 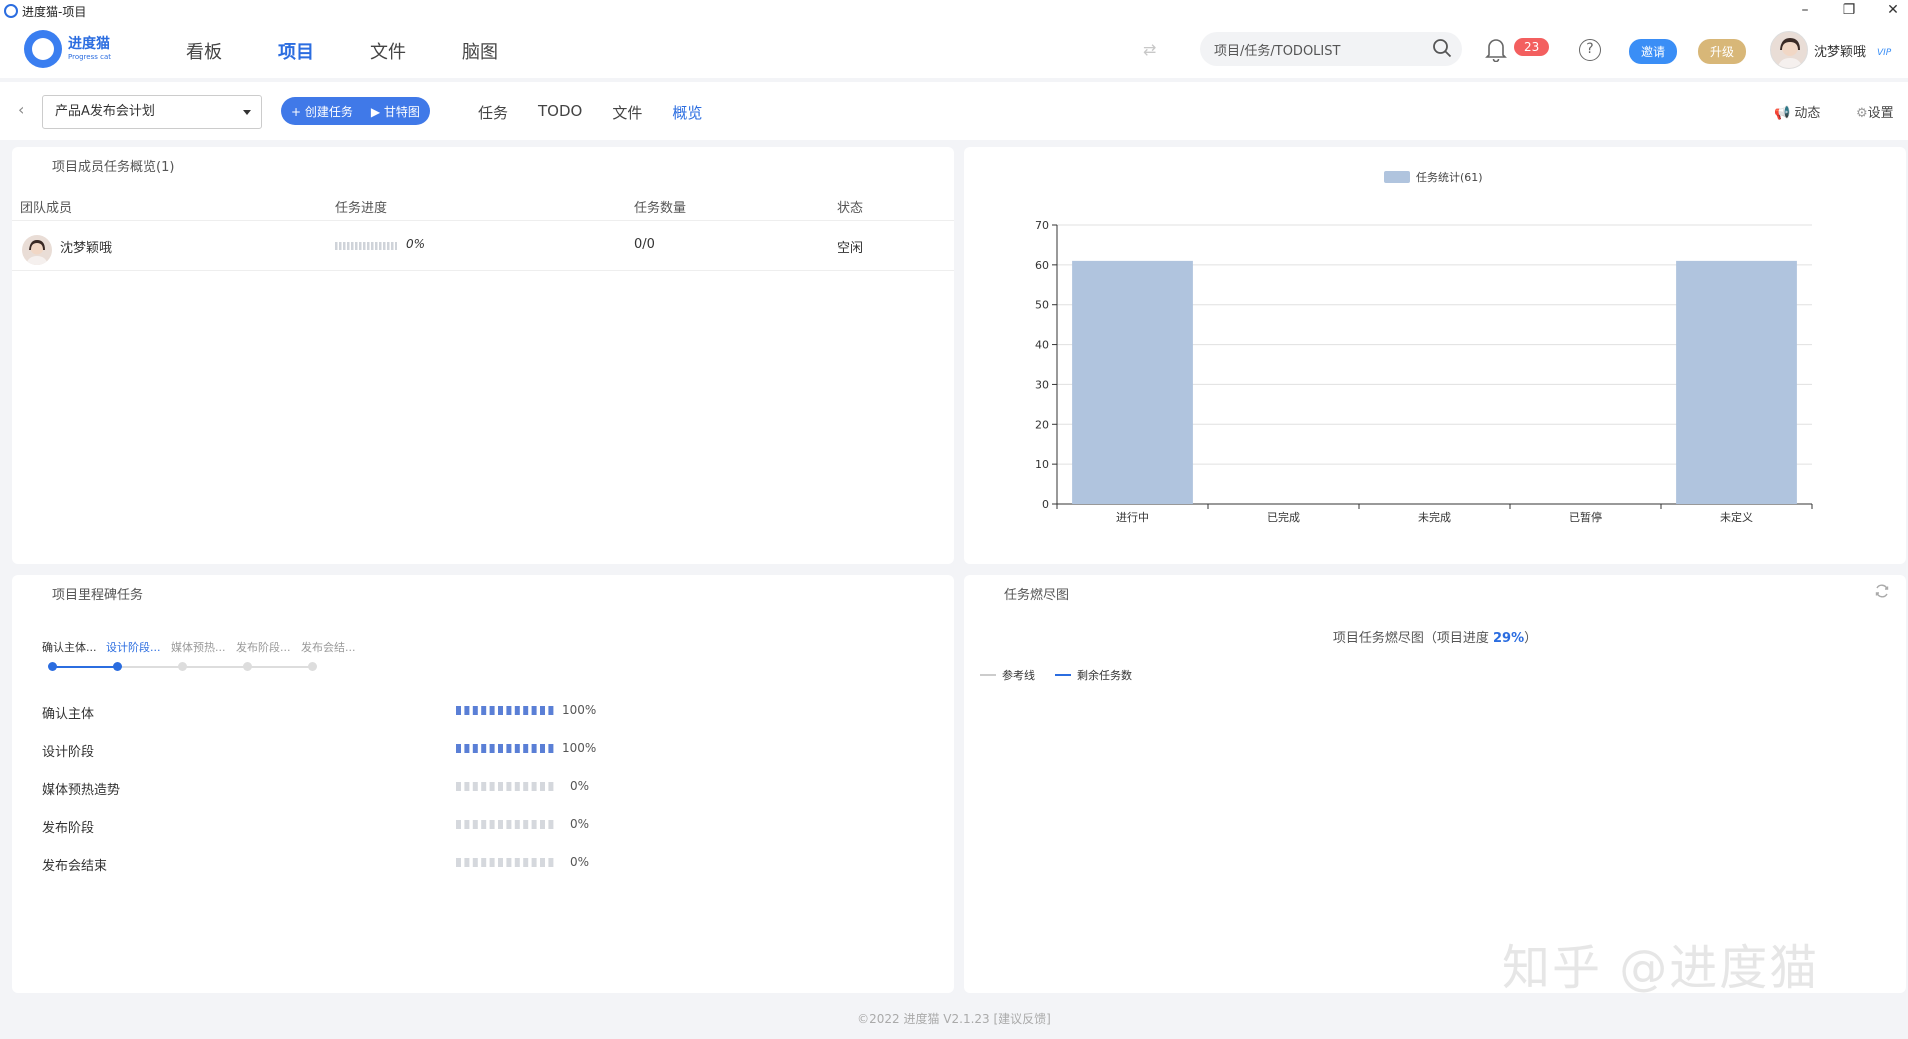 What do you see at coordinates (1331, 49) in the screenshot?
I see `search-input: 项目/任务/TODOLIST` at bounding box center [1331, 49].